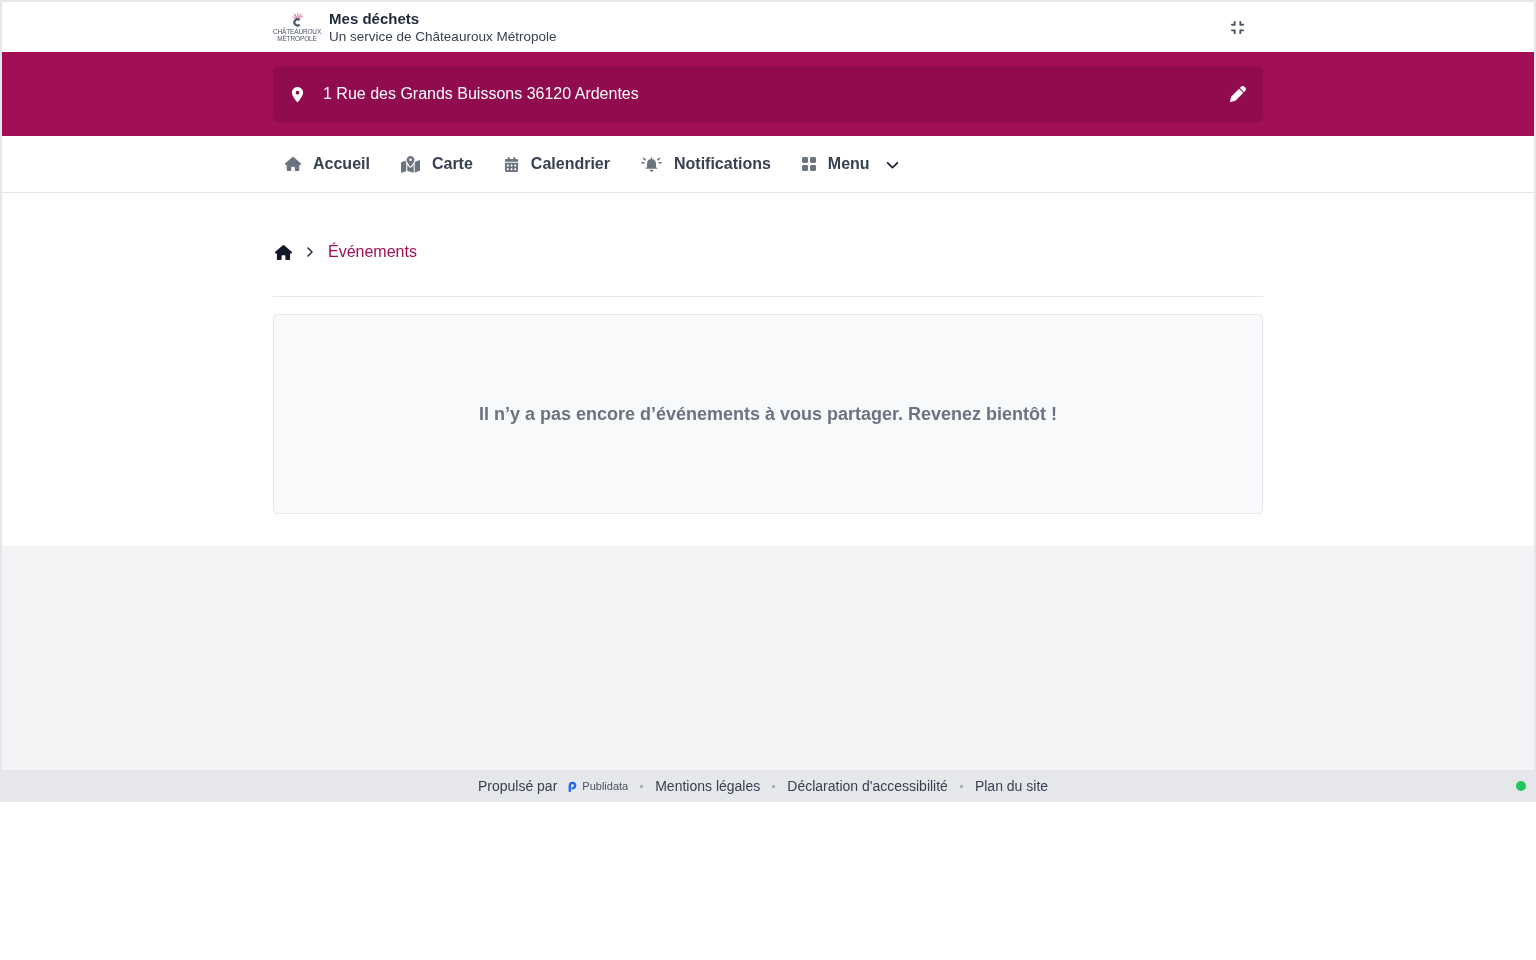 The width and height of the screenshot is (1536, 960). What do you see at coordinates (768, 94) in the screenshot?
I see `address-bar: 1 Rue des Grands Buissons 36120 Ardentes` at bounding box center [768, 94].